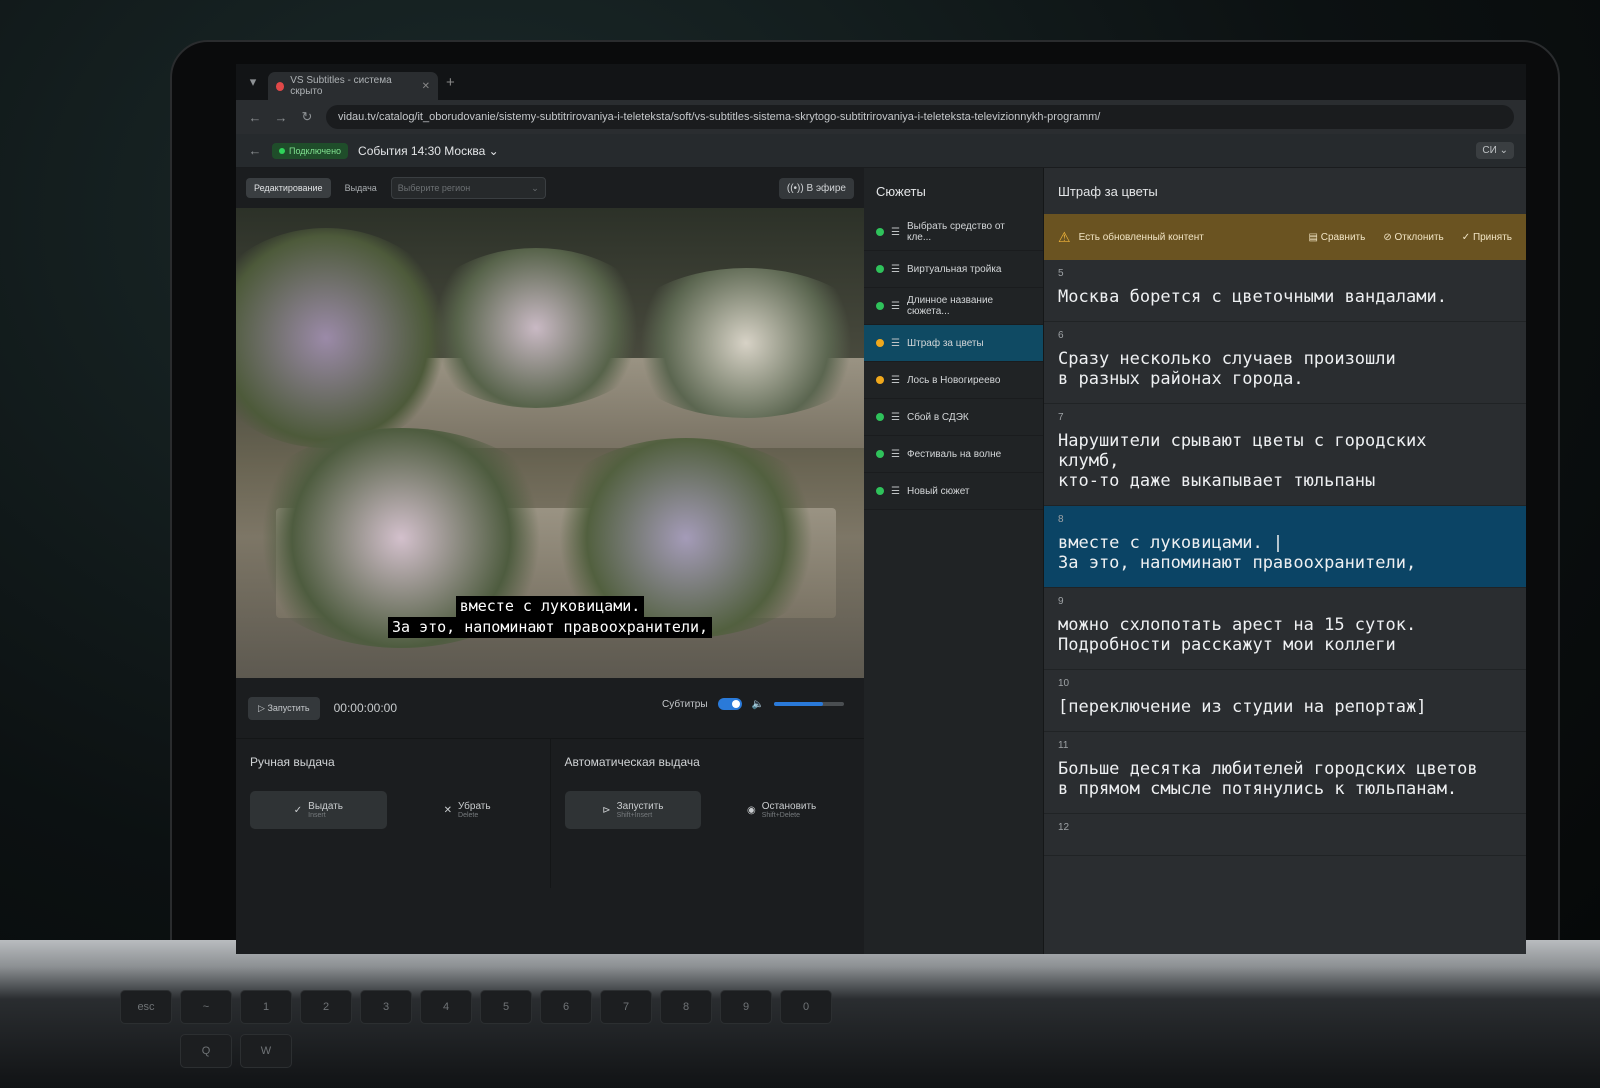 The image size is (1600, 1088). I want to click on app-header: ← Подключено События 14:30 Москва ⌄ СИ ⌄, so click(881, 151).